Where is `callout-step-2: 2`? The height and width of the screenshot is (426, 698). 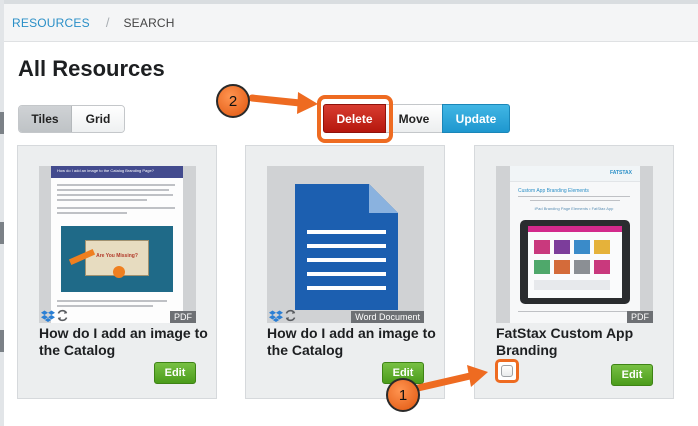 callout-step-2: 2 is located at coordinates (233, 101).